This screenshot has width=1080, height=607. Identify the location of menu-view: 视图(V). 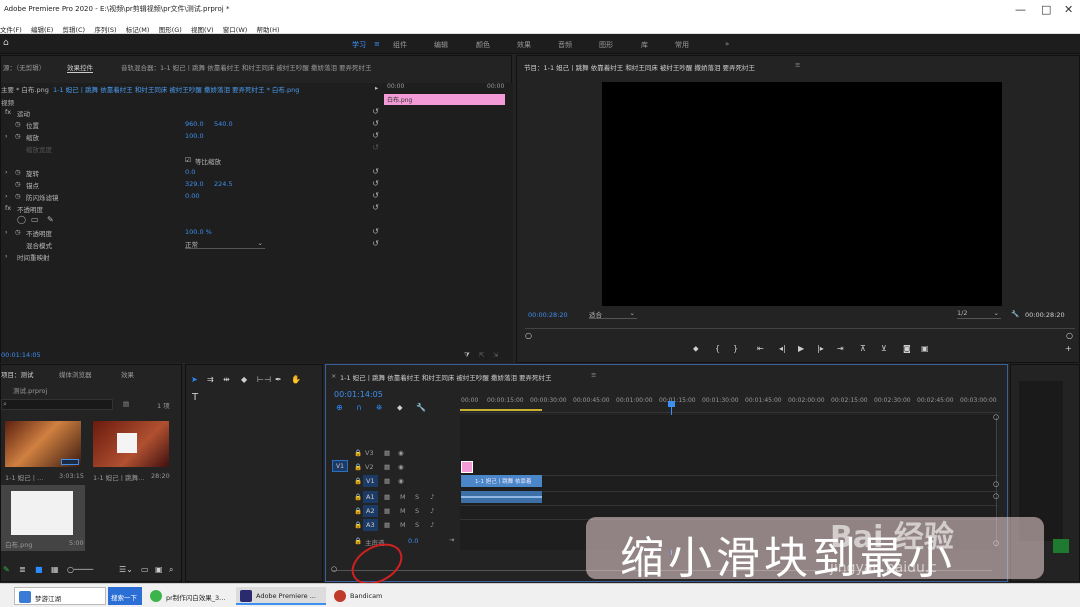
(202, 29).